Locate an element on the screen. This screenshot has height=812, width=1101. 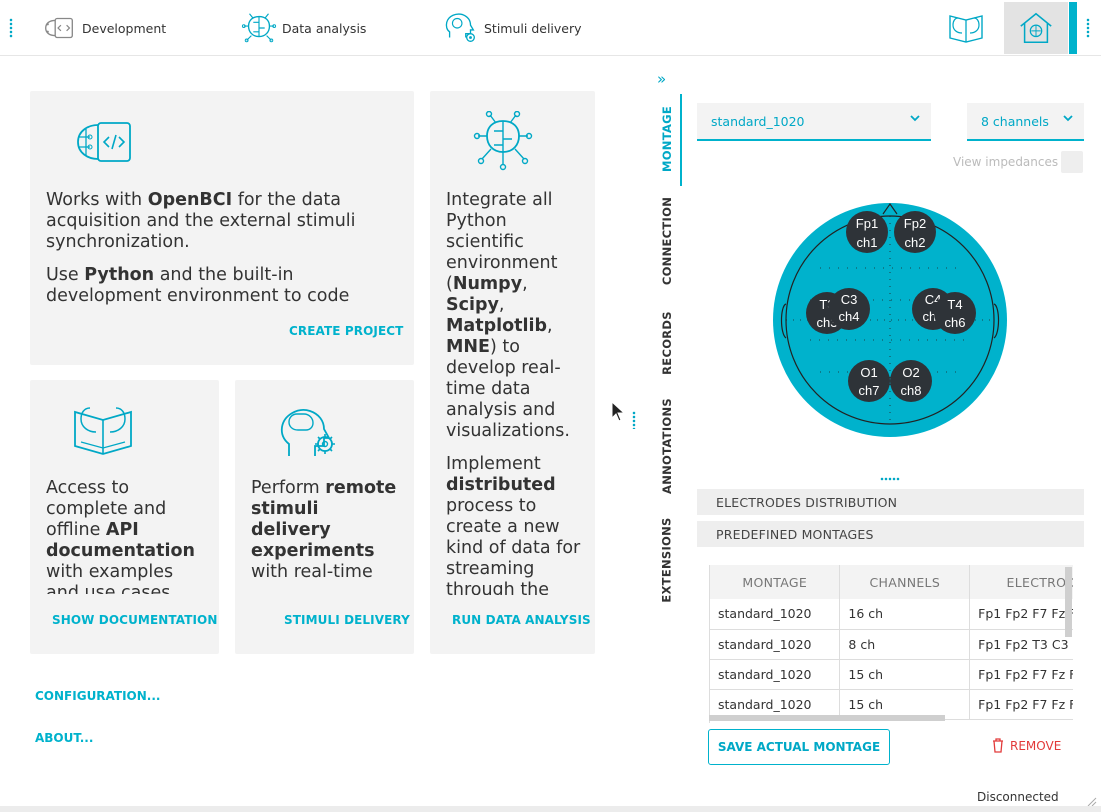
electrodes-distribution-accordion: ELECTRODES DISTRIBUTION is located at coordinates (890, 502).